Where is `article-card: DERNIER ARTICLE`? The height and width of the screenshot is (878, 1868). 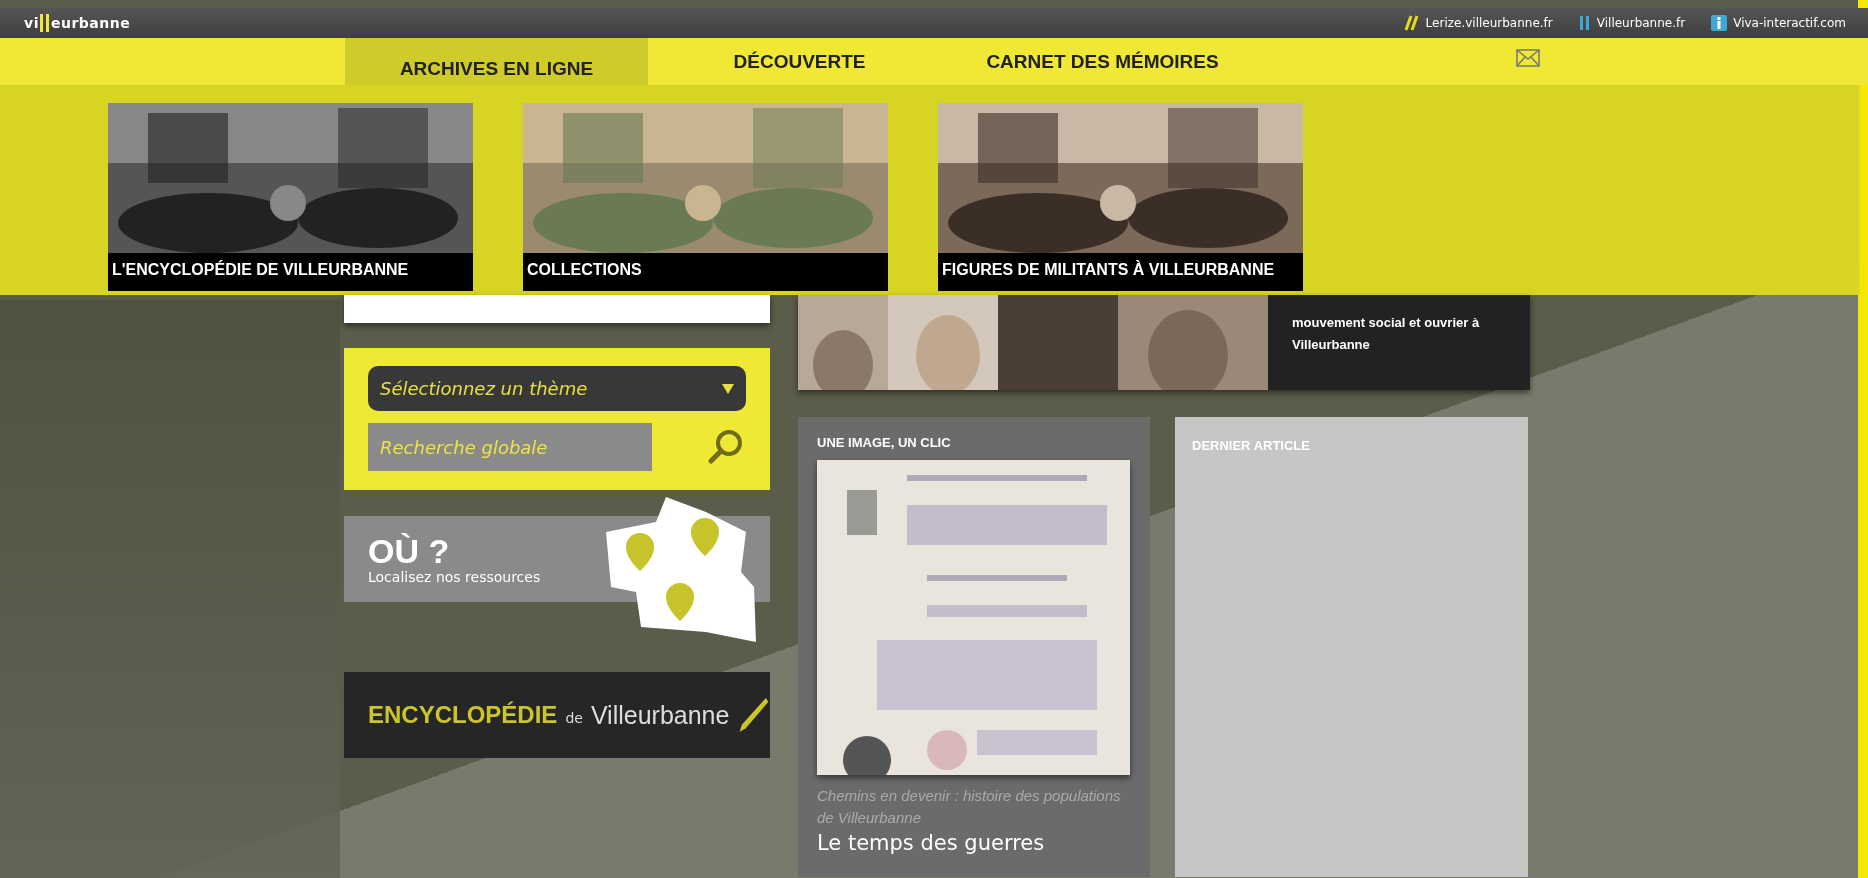 article-card: DERNIER ARTICLE is located at coordinates (1351, 647).